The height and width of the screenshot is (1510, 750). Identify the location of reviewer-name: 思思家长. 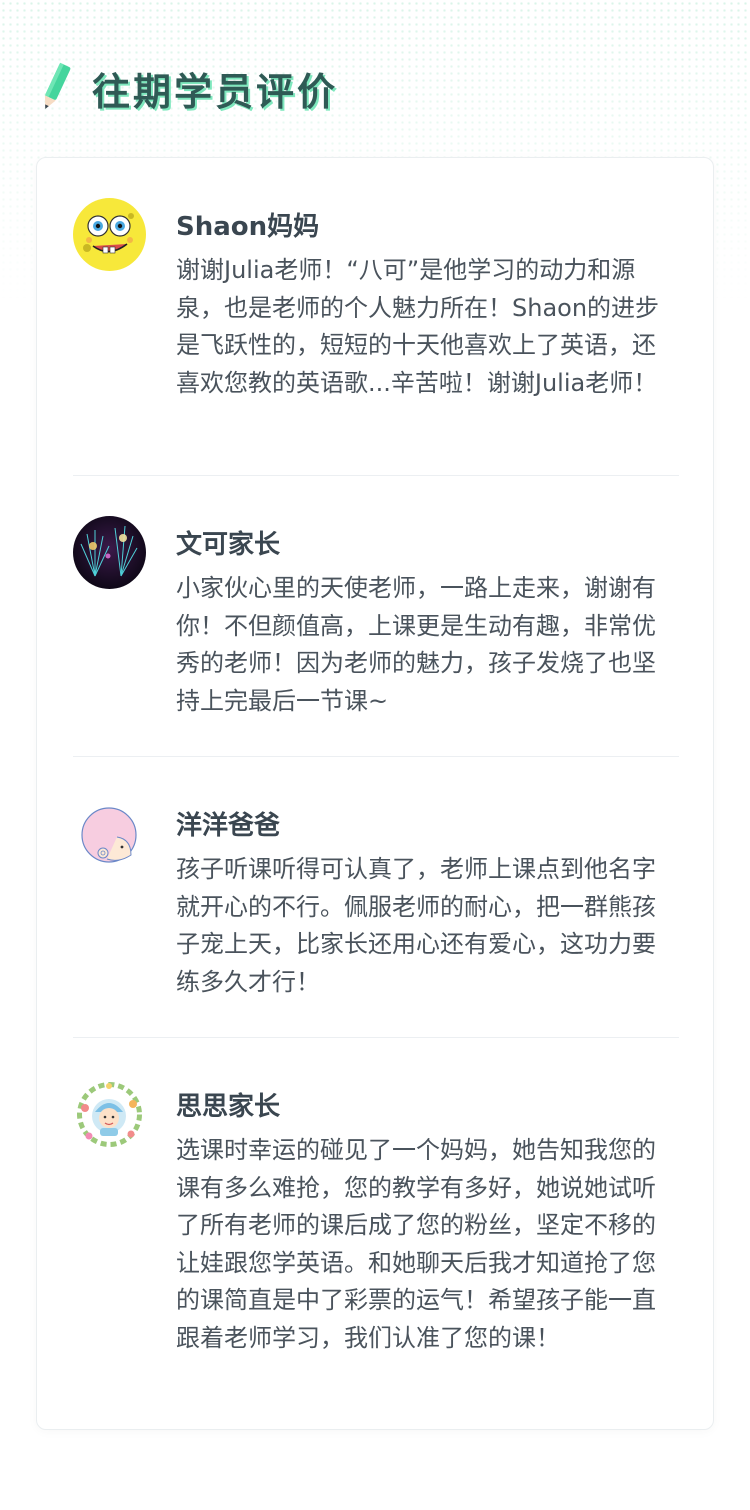
(228, 1107).